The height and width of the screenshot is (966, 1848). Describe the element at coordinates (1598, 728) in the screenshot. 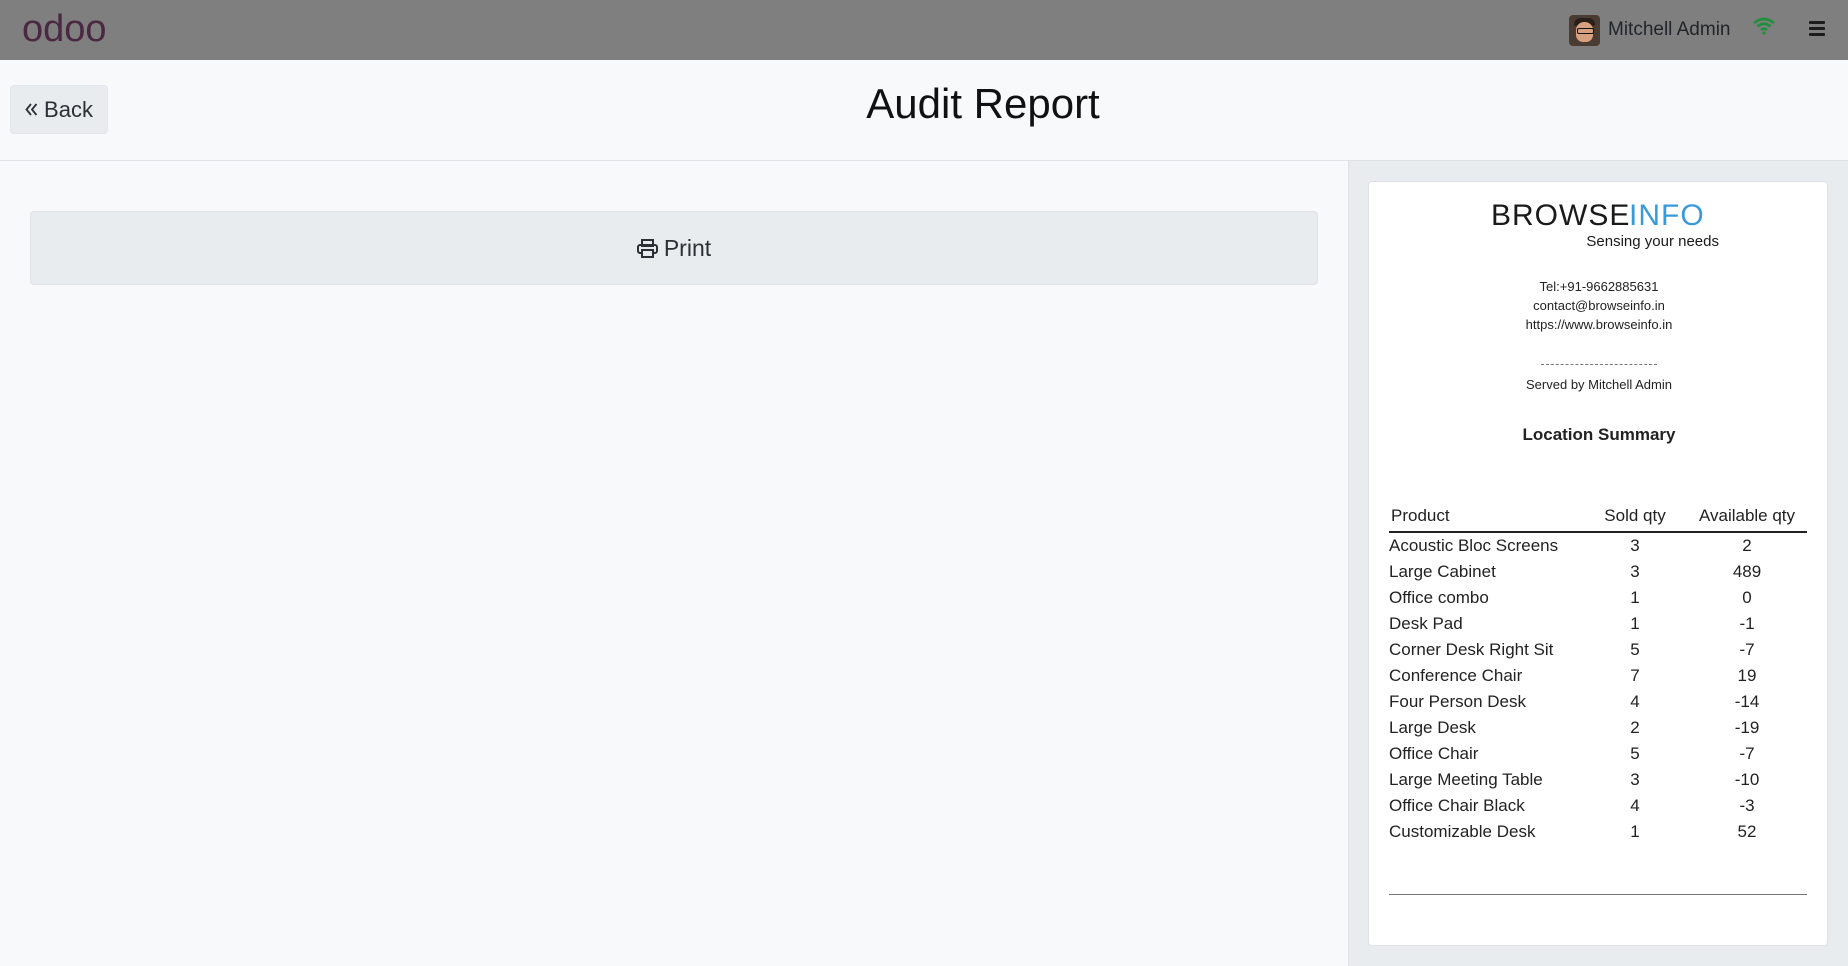

I see `table-row: Large Desk 2 -19` at that location.